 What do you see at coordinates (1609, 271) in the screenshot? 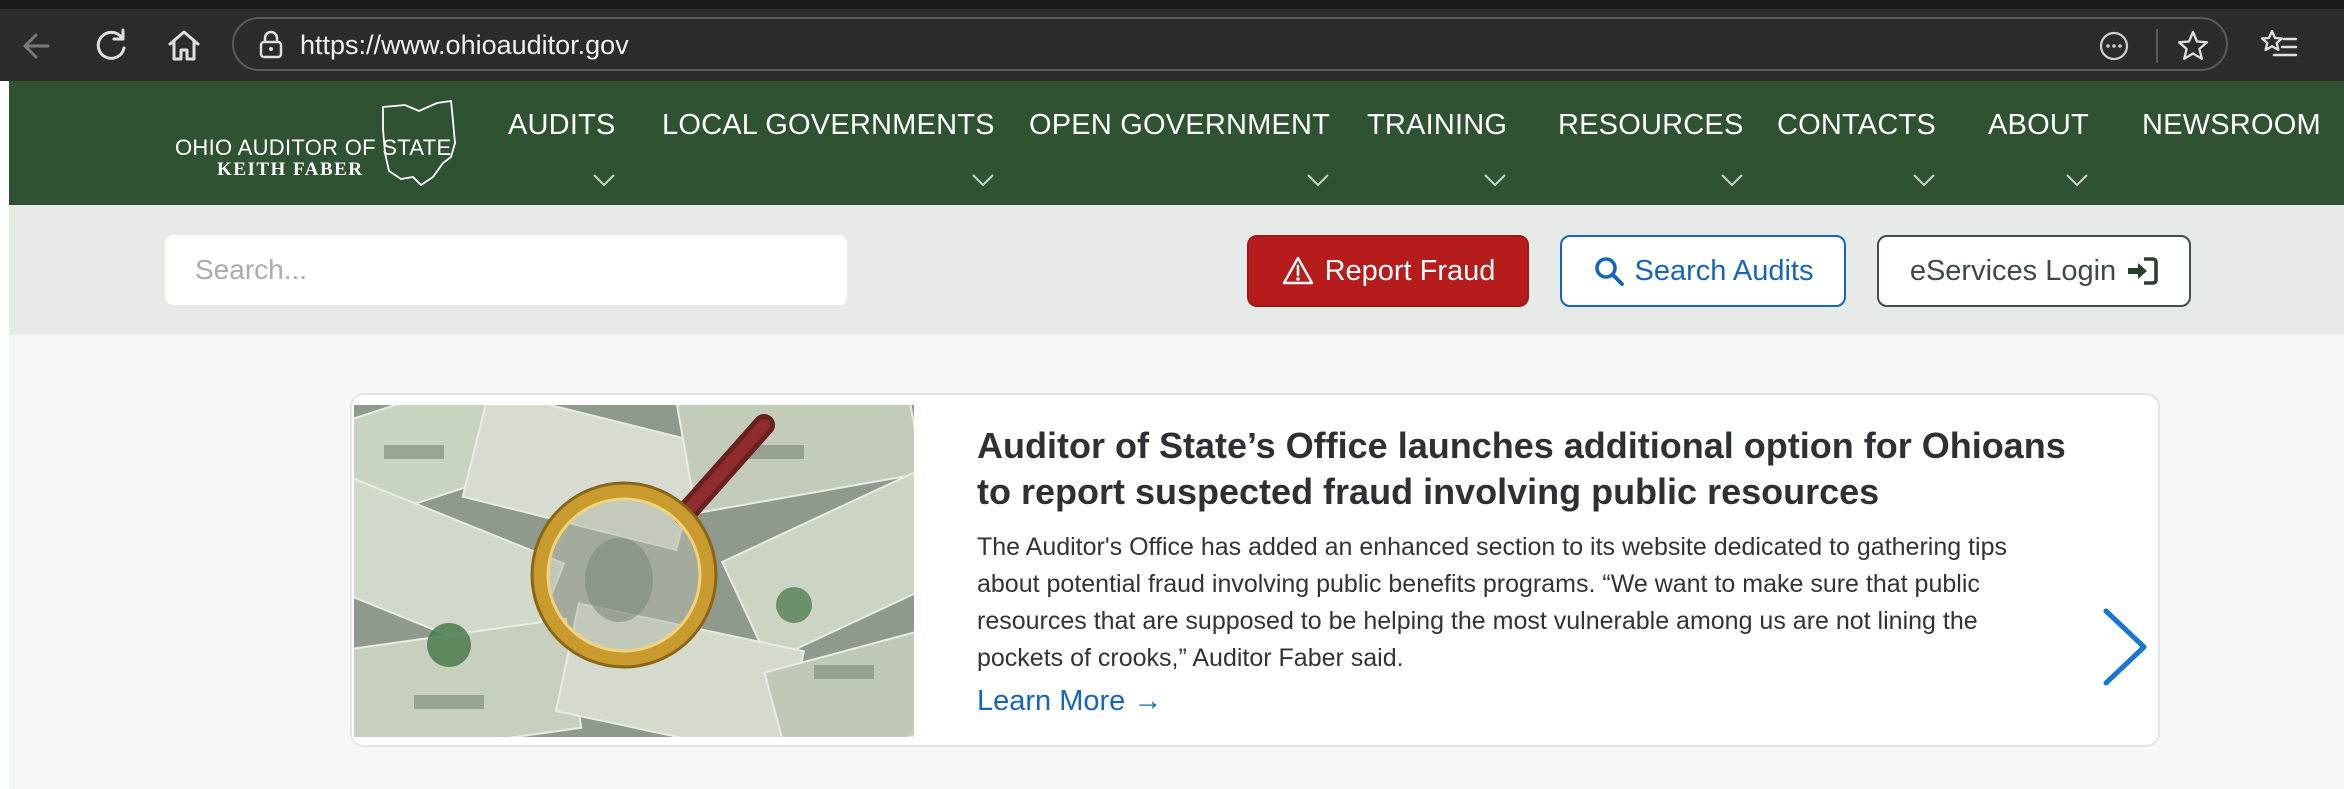
I see `search-icon` at bounding box center [1609, 271].